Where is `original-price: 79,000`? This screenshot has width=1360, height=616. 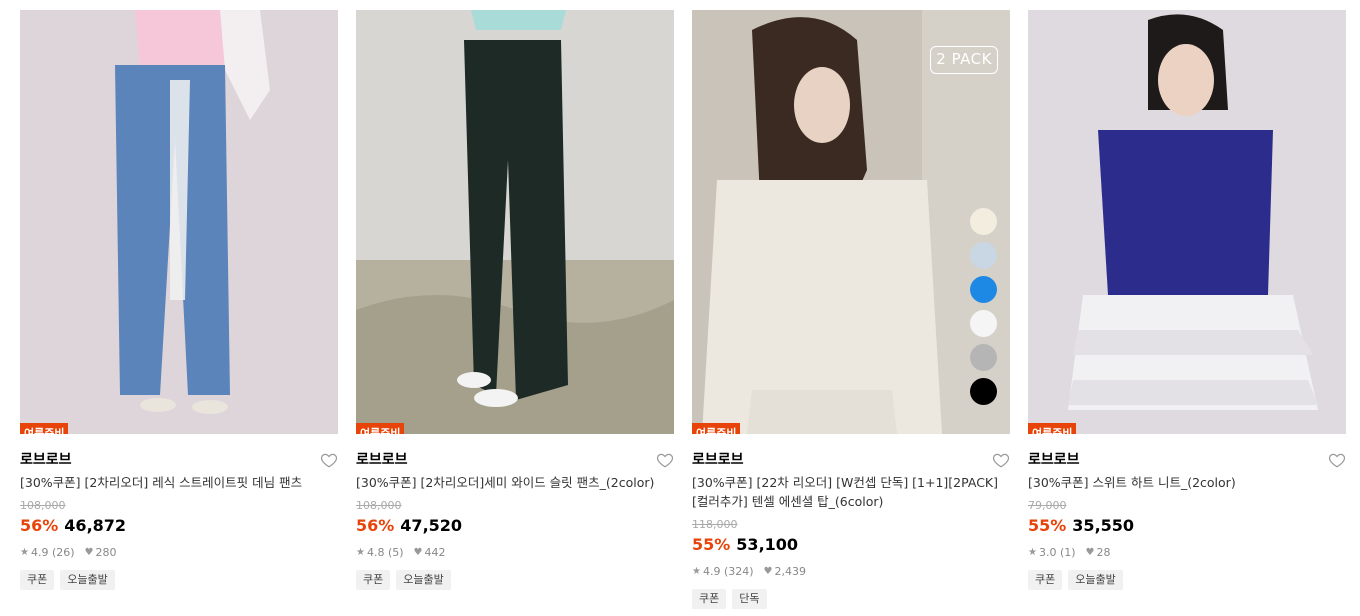
original-price: 79,000 is located at coordinates (1047, 505).